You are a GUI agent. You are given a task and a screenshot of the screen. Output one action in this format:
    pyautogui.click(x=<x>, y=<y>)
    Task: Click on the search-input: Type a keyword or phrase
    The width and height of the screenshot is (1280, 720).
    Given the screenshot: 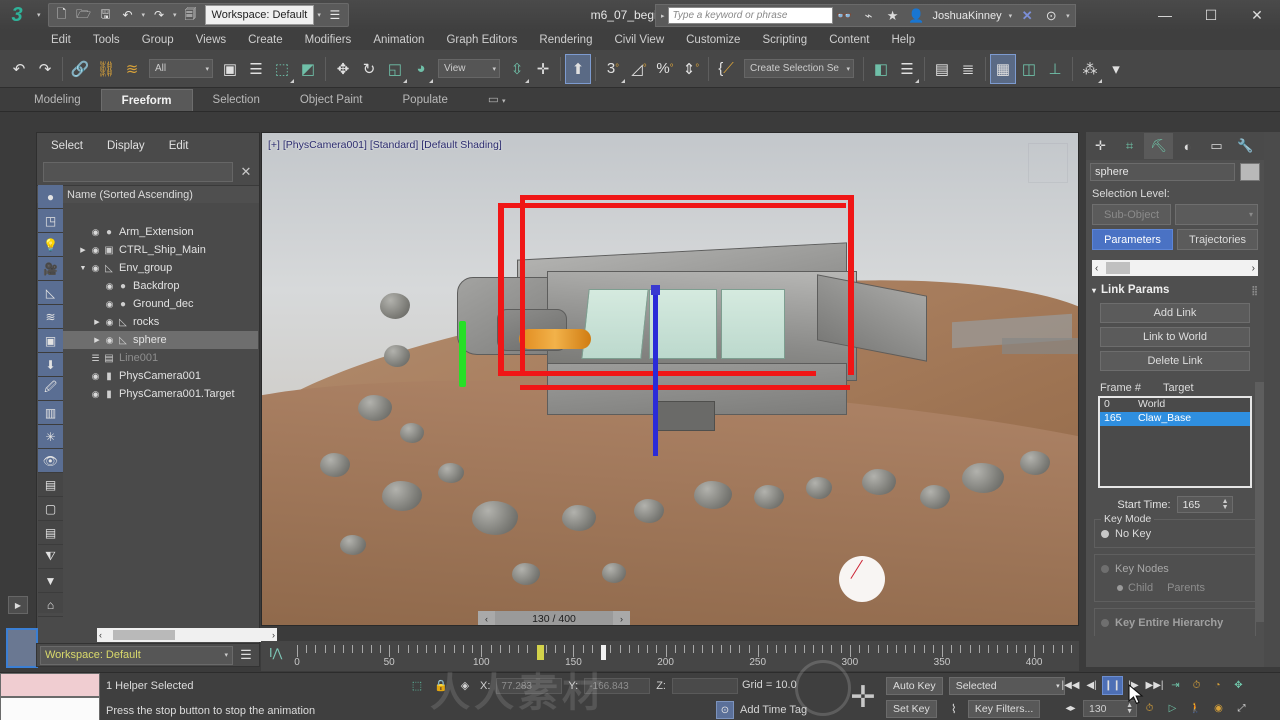 What is the action you would take?
    pyautogui.click(x=750, y=15)
    